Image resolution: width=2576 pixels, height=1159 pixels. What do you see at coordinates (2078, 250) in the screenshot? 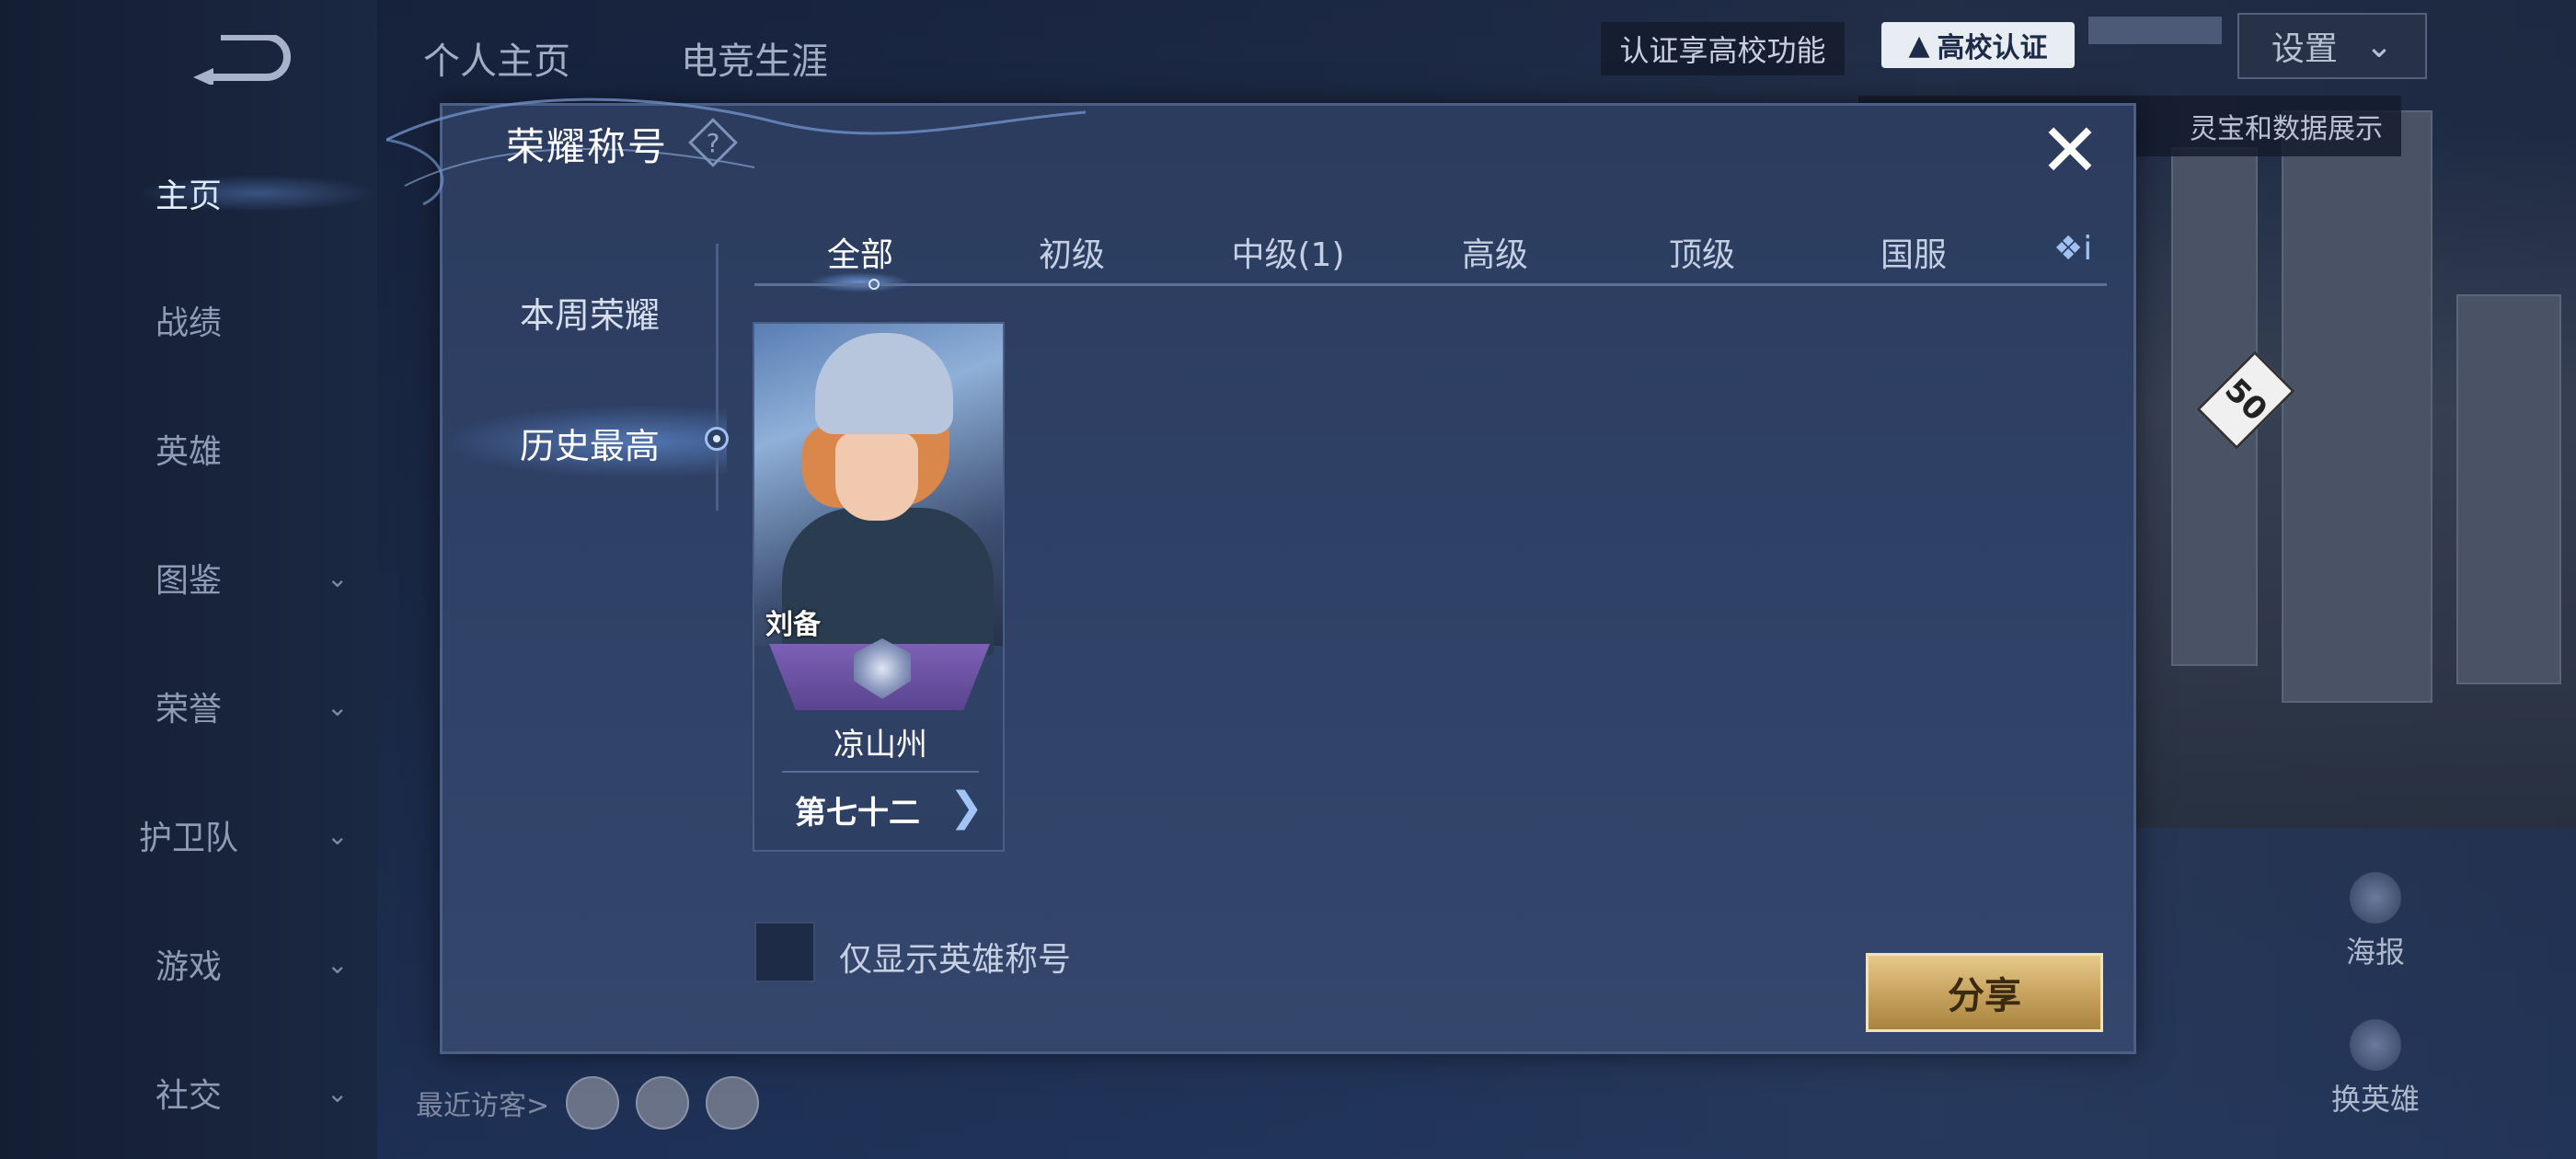
I see `more-tabs-icon: ❖ⅰ` at bounding box center [2078, 250].